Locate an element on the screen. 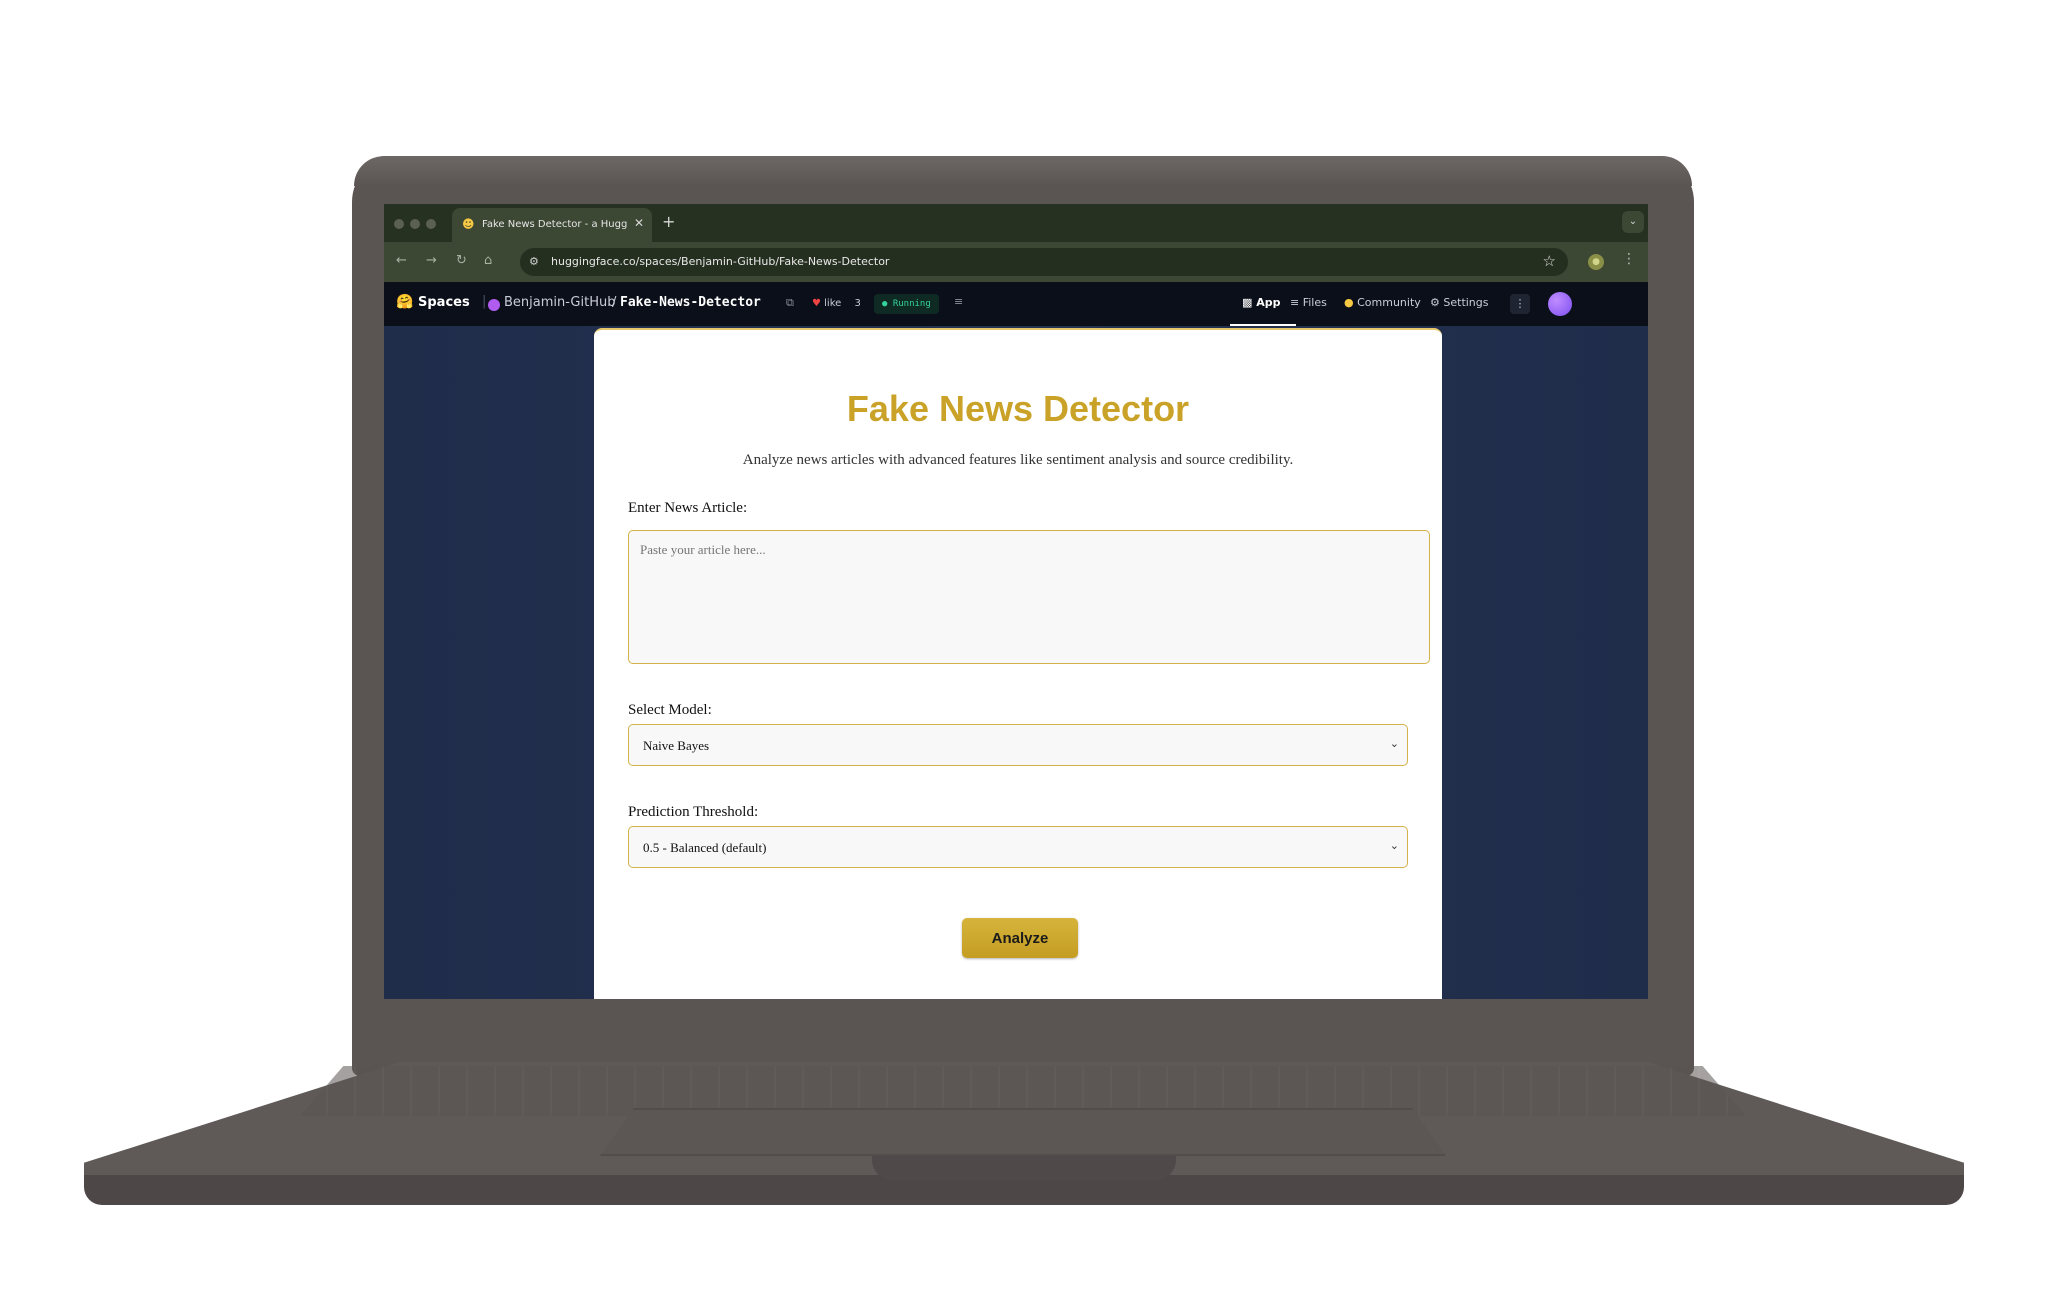  hugging-face-favicon-icon: ☻ is located at coordinates (468, 224).